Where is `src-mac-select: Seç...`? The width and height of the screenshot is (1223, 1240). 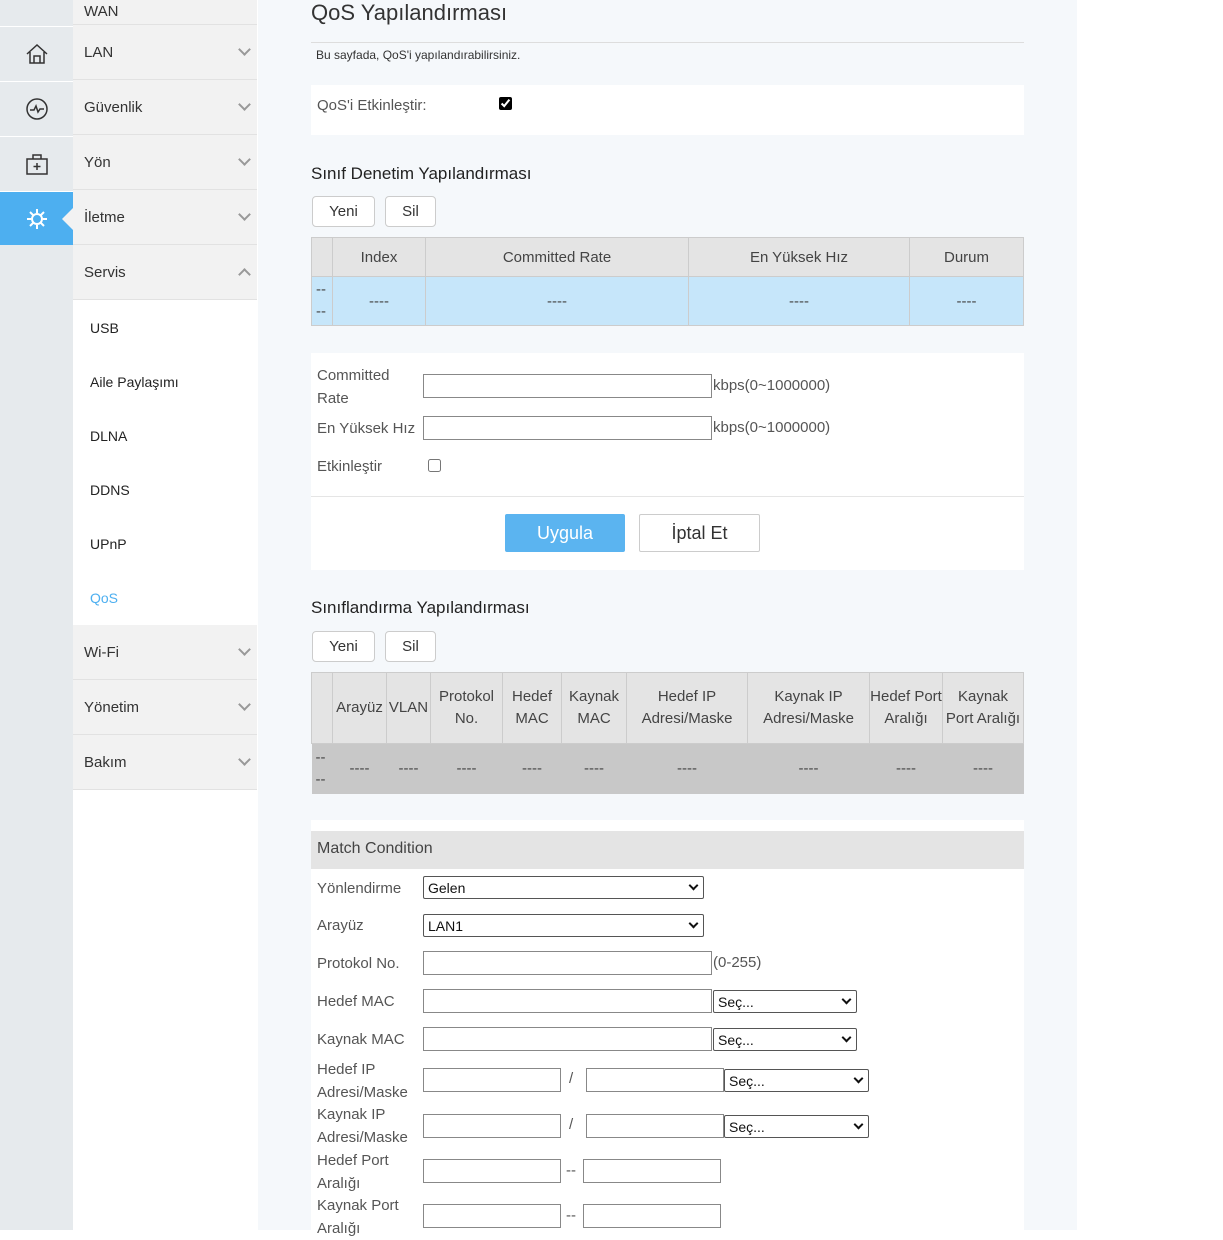 src-mac-select: Seç... is located at coordinates (785, 1039).